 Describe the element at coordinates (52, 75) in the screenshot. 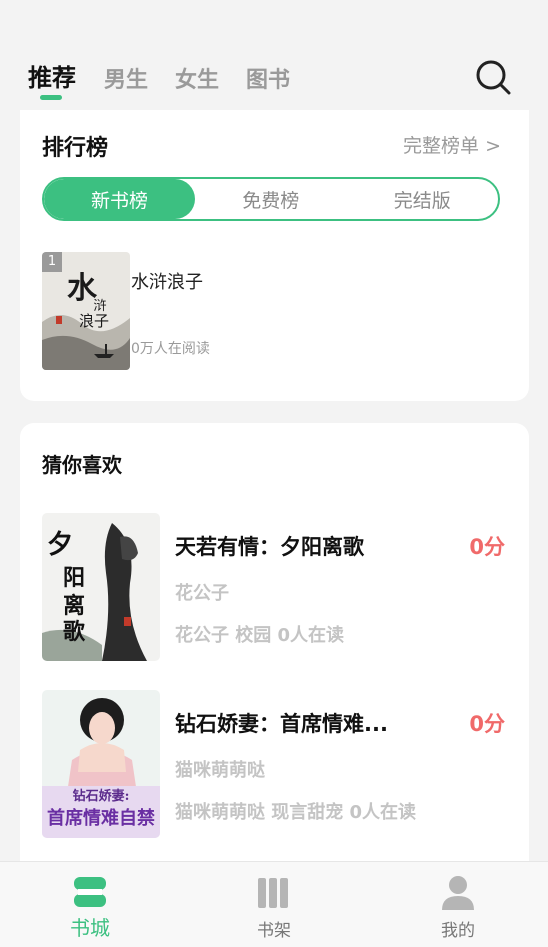

I see `tab-recommend: 推荐` at that location.